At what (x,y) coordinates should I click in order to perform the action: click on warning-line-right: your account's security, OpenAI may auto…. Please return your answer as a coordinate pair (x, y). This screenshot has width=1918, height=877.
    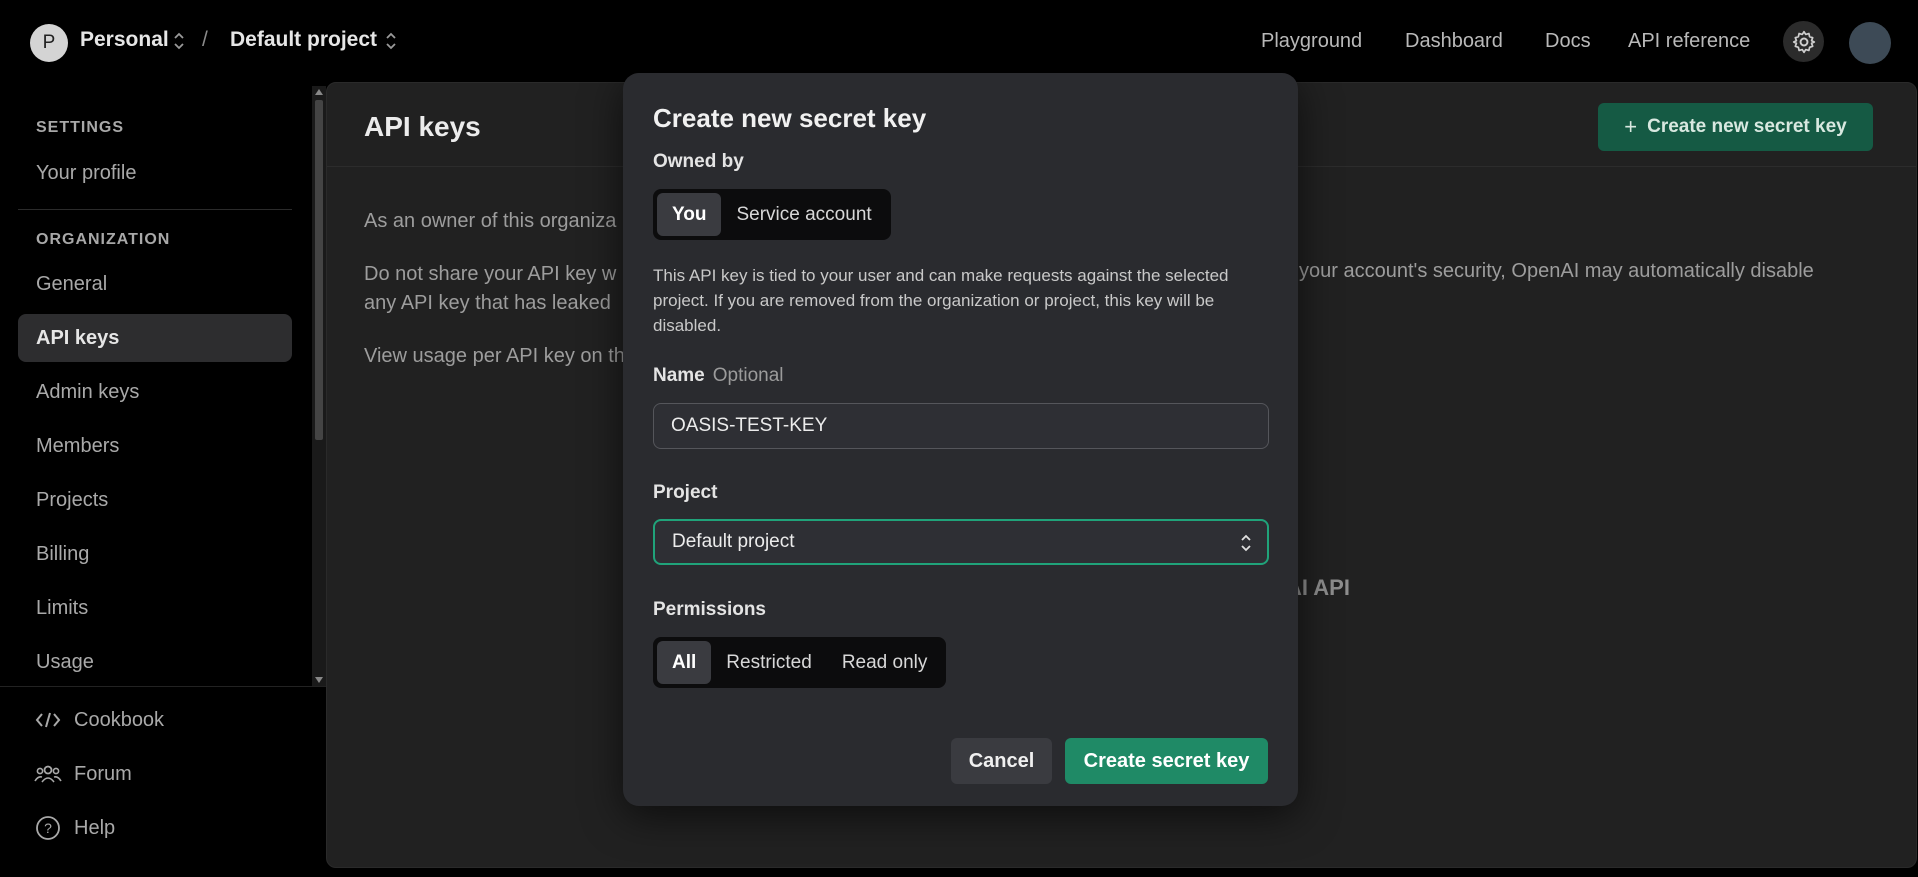
    Looking at the image, I should click on (1556, 271).